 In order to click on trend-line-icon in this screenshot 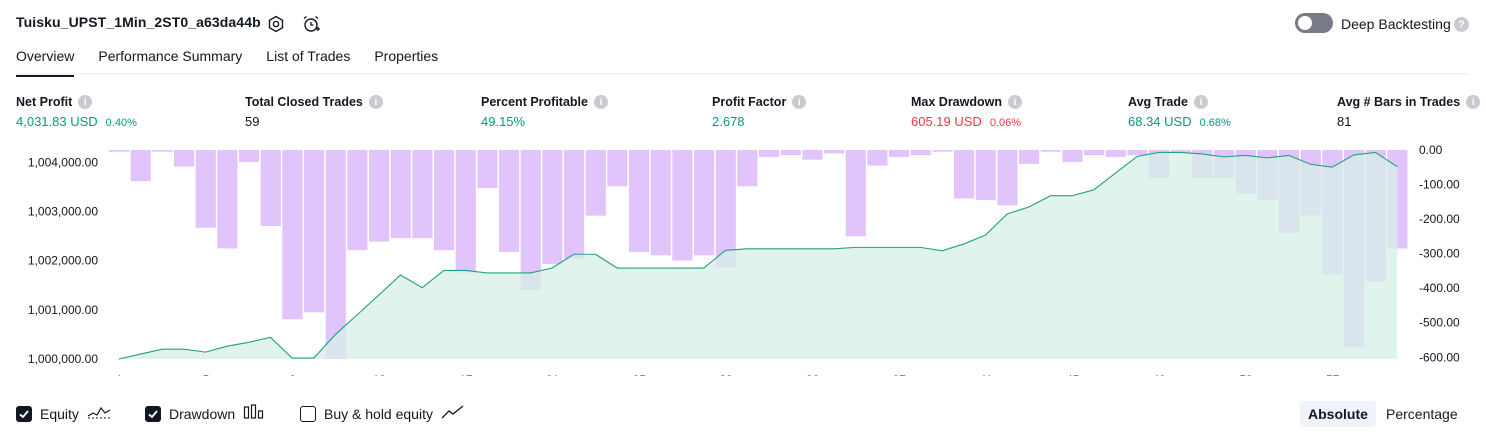, I will do `click(453, 413)`.